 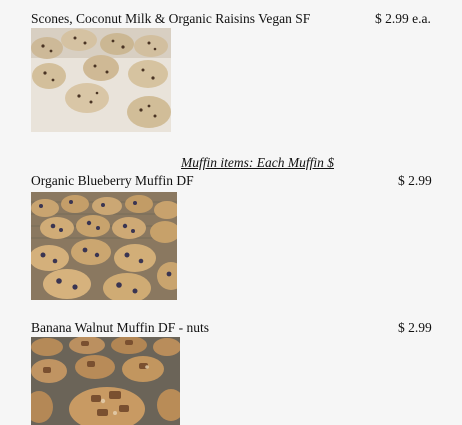 What do you see at coordinates (112, 180) in the screenshot?
I see `blueberry-muffin-name: Organic Blueberry Muffin DF` at bounding box center [112, 180].